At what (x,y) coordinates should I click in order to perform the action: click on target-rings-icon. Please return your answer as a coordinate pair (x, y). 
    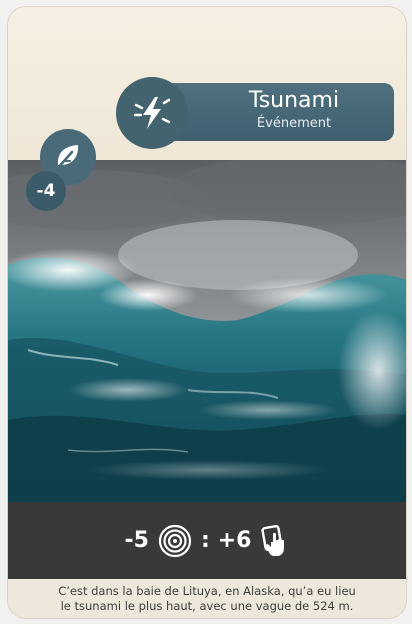
    Looking at the image, I should click on (175, 540).